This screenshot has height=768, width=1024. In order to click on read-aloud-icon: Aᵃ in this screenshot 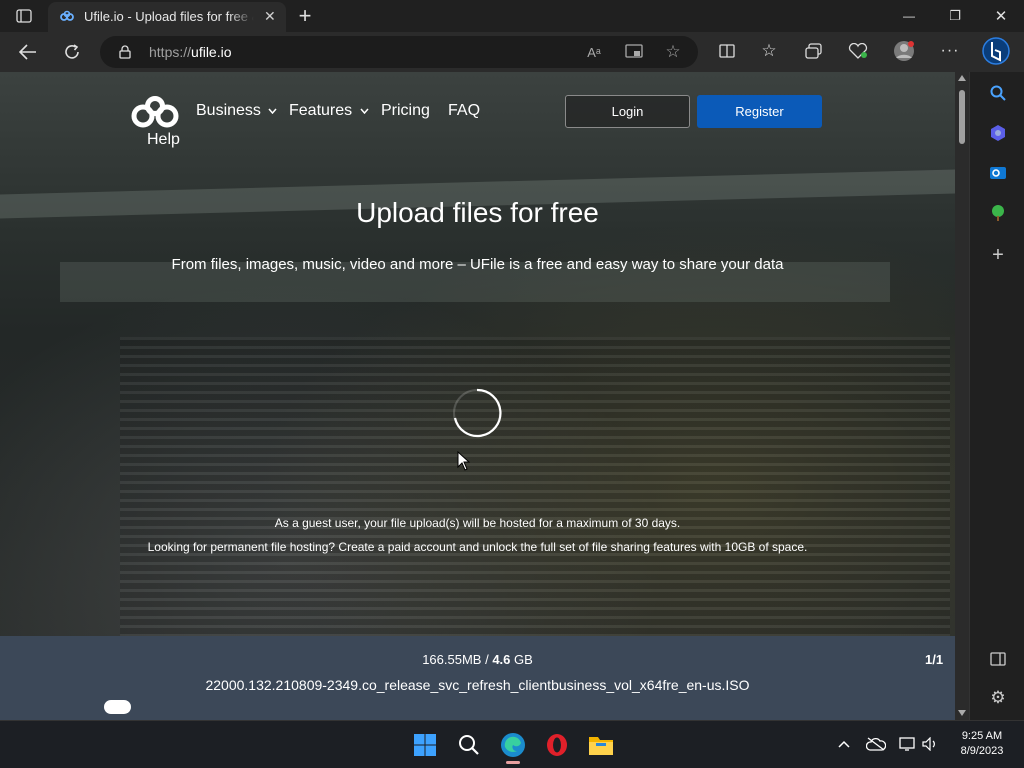, I will do `click(594, 52)`.